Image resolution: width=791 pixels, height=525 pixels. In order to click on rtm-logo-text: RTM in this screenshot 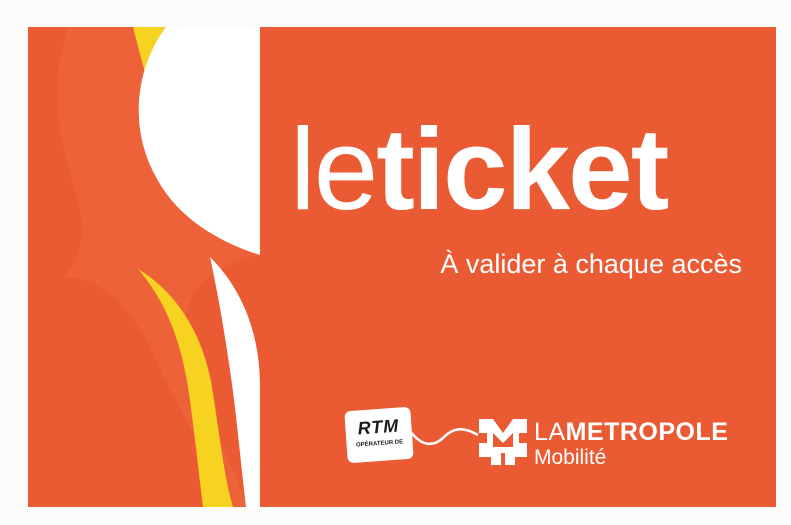, I will do `click(378, 427)`.